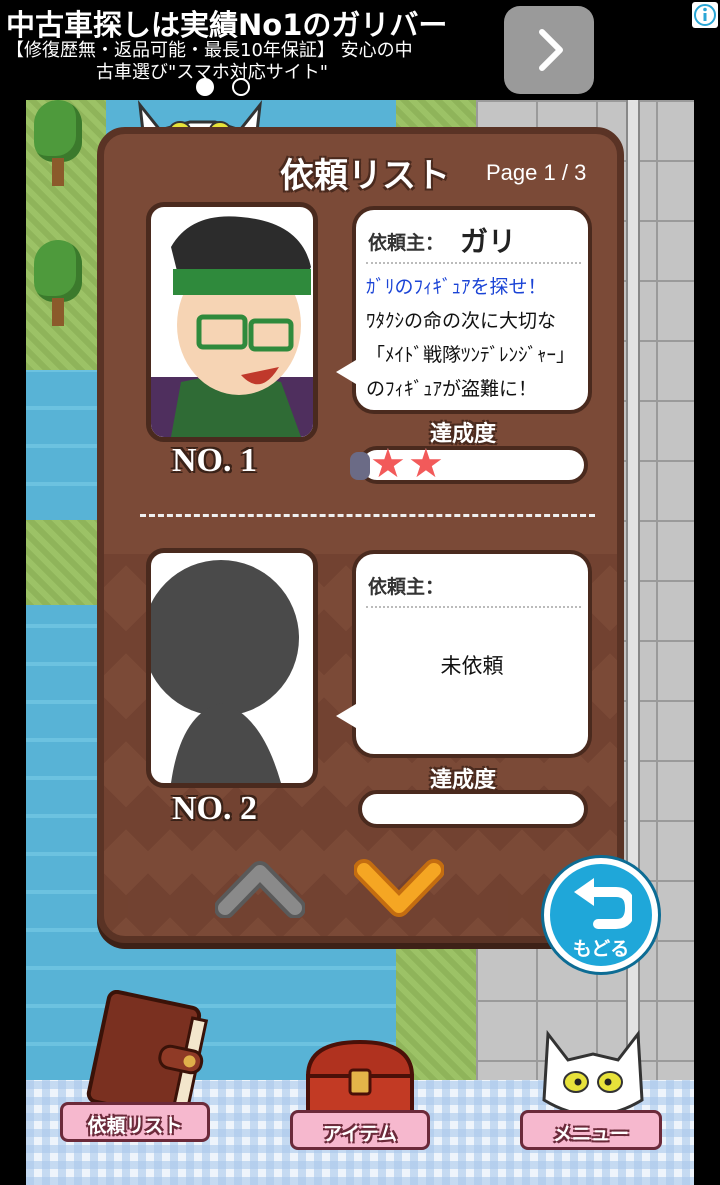 This screenshot has height=1185, width=720. What do you see at coordinates (452, 389) in the screenshot?
I see `request-line-4: のﾌｨｷﾞｭｱが盗難に！` at bounding box center [452, 389].